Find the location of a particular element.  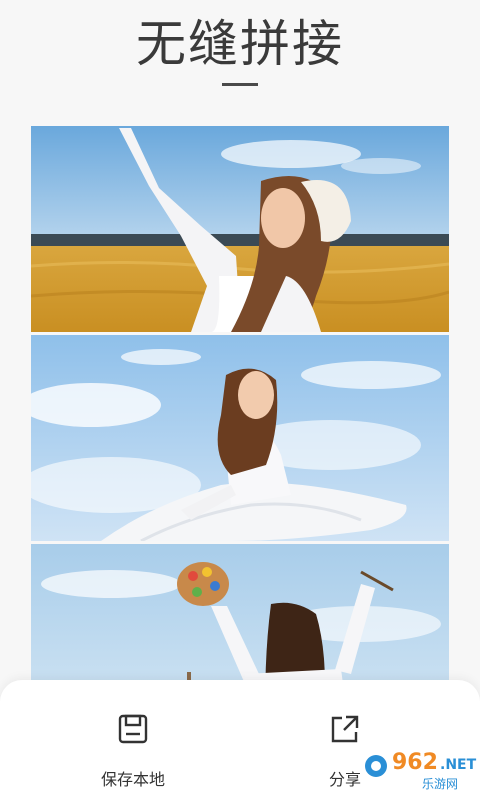

share-icon is located at coordinates (345, 729).